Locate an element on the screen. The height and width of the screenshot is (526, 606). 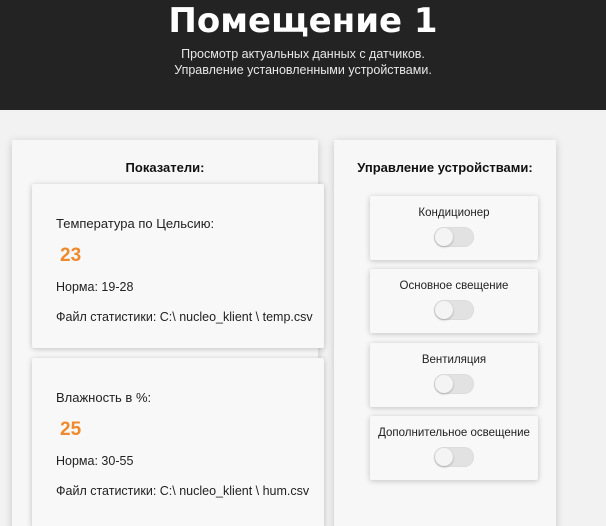
device-ventilation: Вентиляция is located at coordinates (454, 375).